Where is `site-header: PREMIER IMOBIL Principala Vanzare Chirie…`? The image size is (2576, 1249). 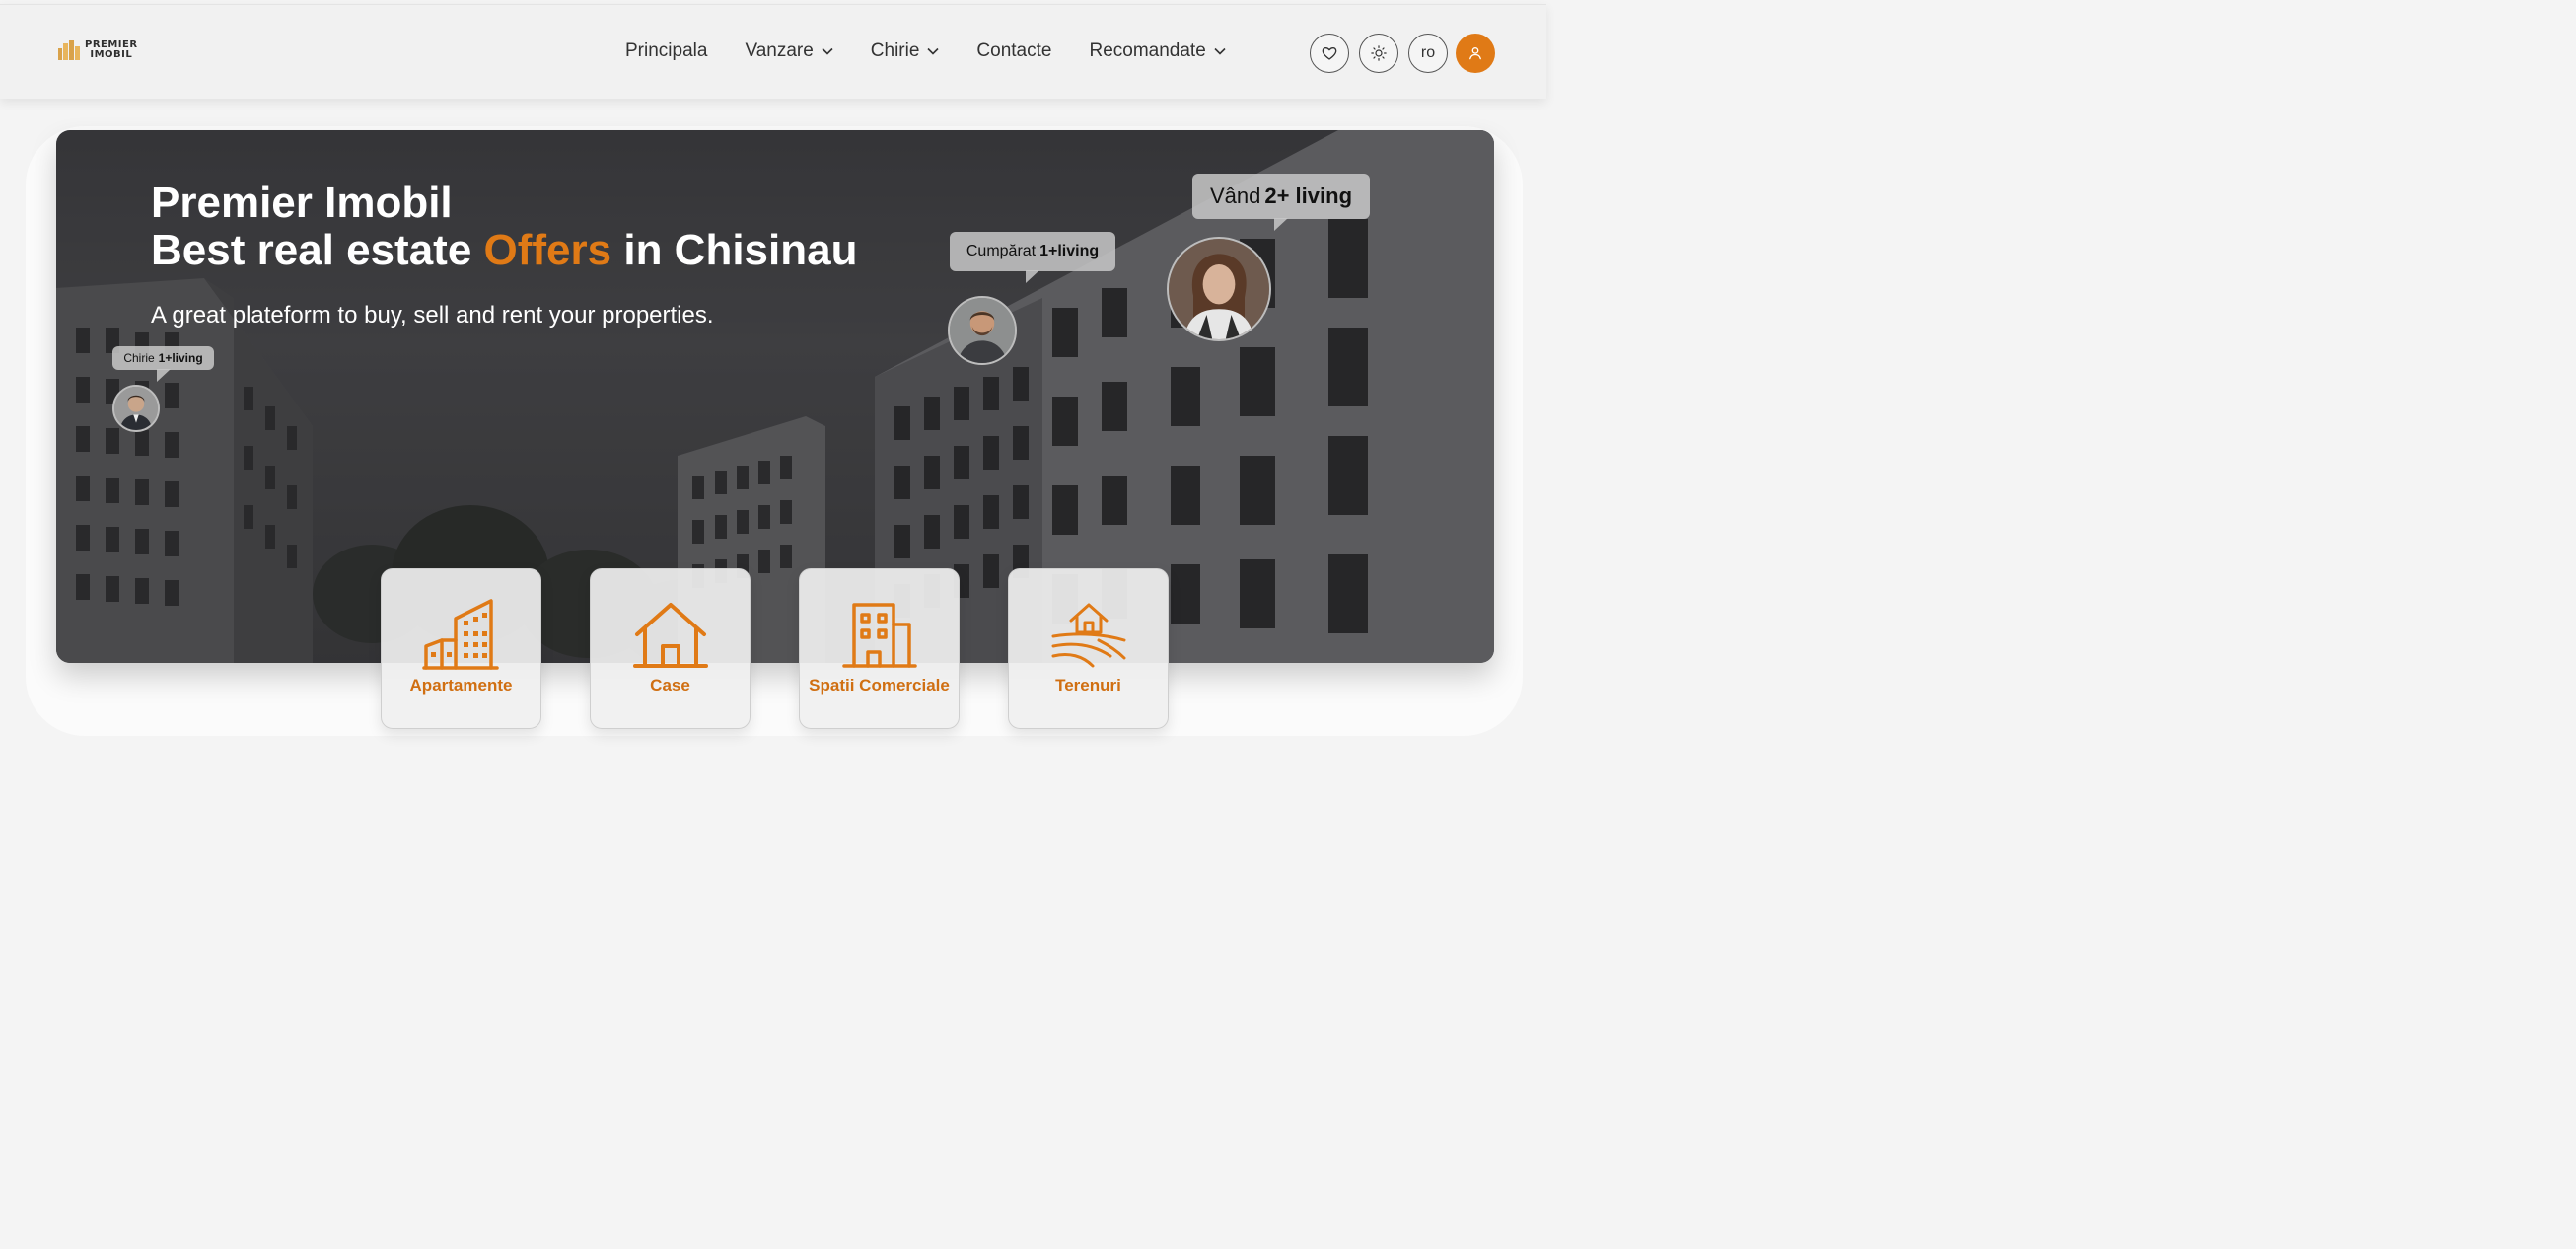 site-header: PREMIER IMOBIL Principala Vanzare Chirie… is located at coordinates (773, 51).